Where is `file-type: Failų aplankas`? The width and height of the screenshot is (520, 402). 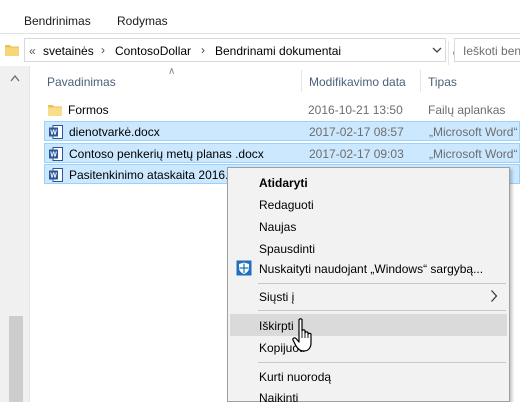 file-type: Failų aplankas is located at coordinates (467, 110).